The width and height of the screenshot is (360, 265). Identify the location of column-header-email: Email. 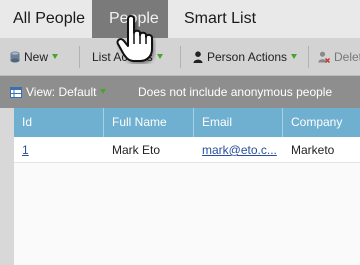
(238, 122).